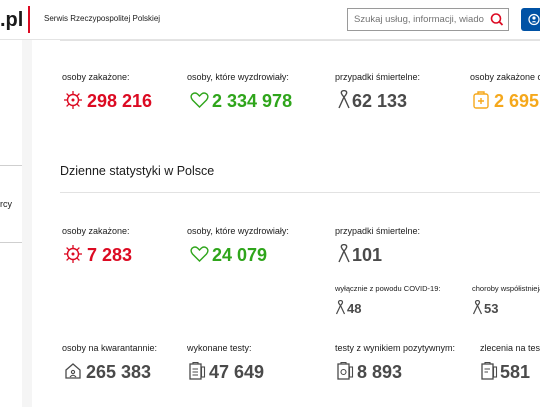  What do you see at coordinates (238, 77) in the screenshot?
I see `total-recovered-label: osoby, które wyzdrowiały:` at bounding box center [238, 77].